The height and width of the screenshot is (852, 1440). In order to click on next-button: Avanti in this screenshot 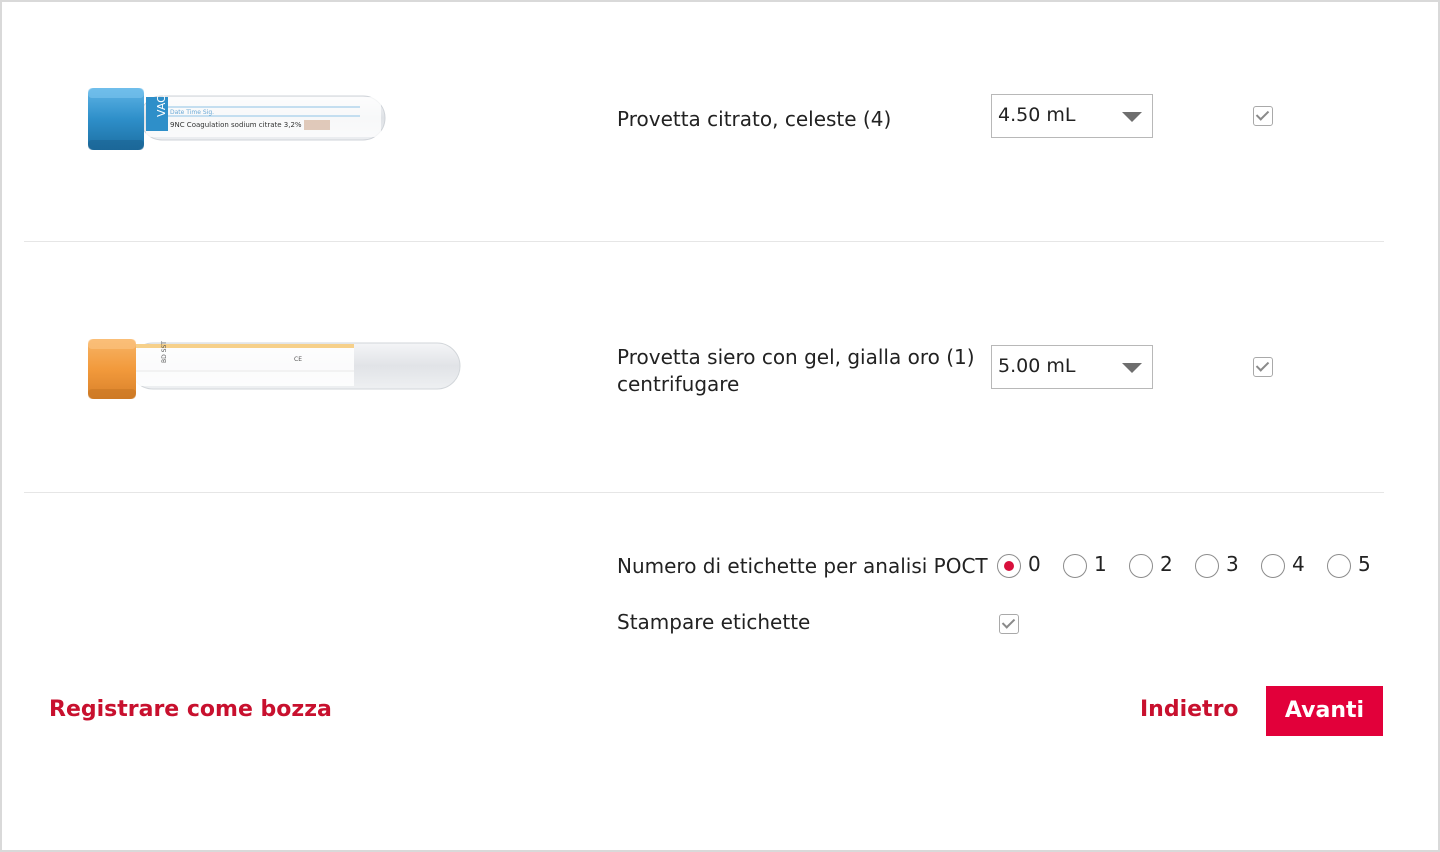, I will do `click(1324, 711)`.